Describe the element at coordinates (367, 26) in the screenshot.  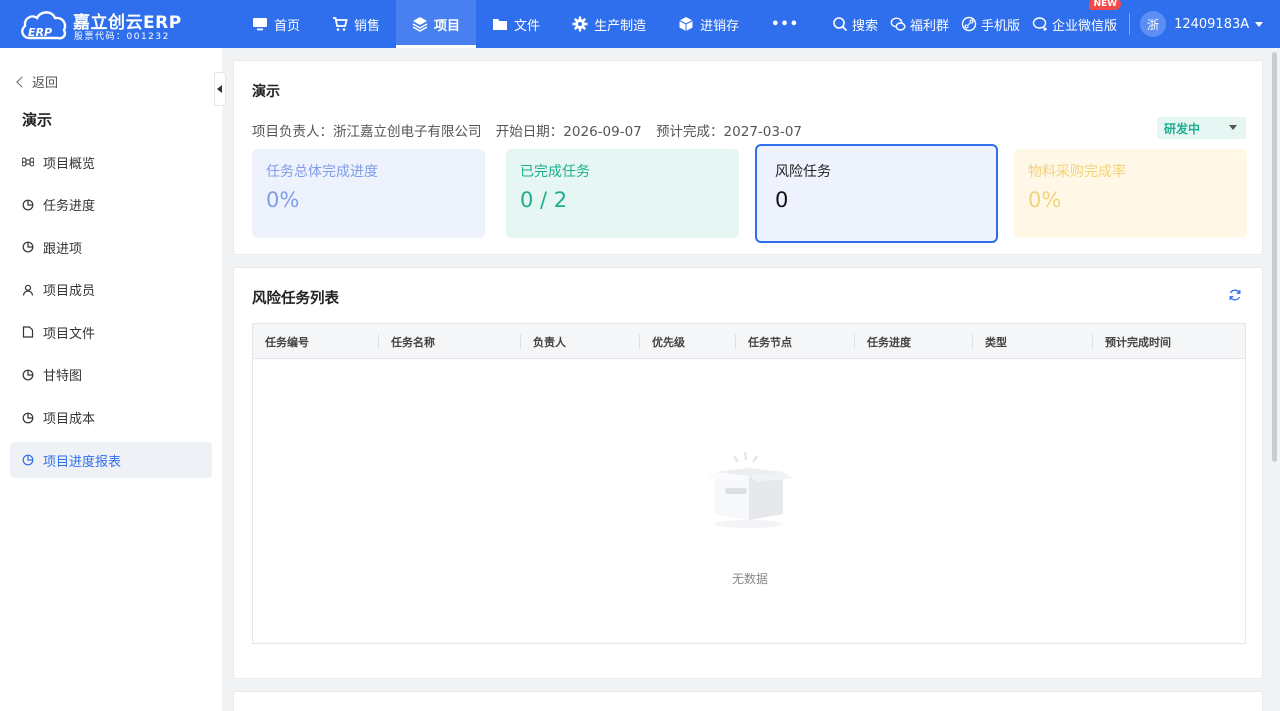
I see `nav-sales-label: 销售` at that location.